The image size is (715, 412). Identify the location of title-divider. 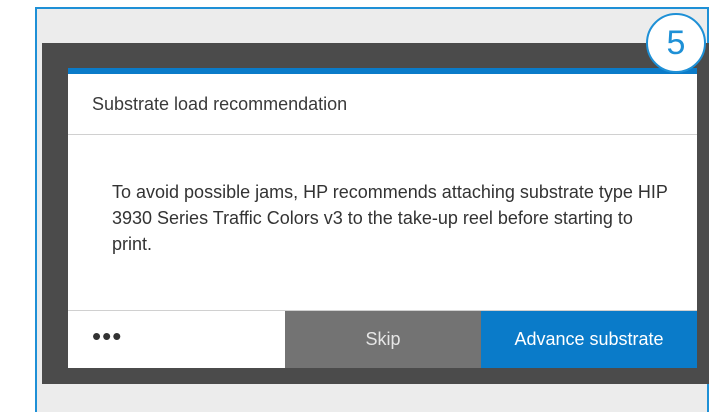
(382, 134).